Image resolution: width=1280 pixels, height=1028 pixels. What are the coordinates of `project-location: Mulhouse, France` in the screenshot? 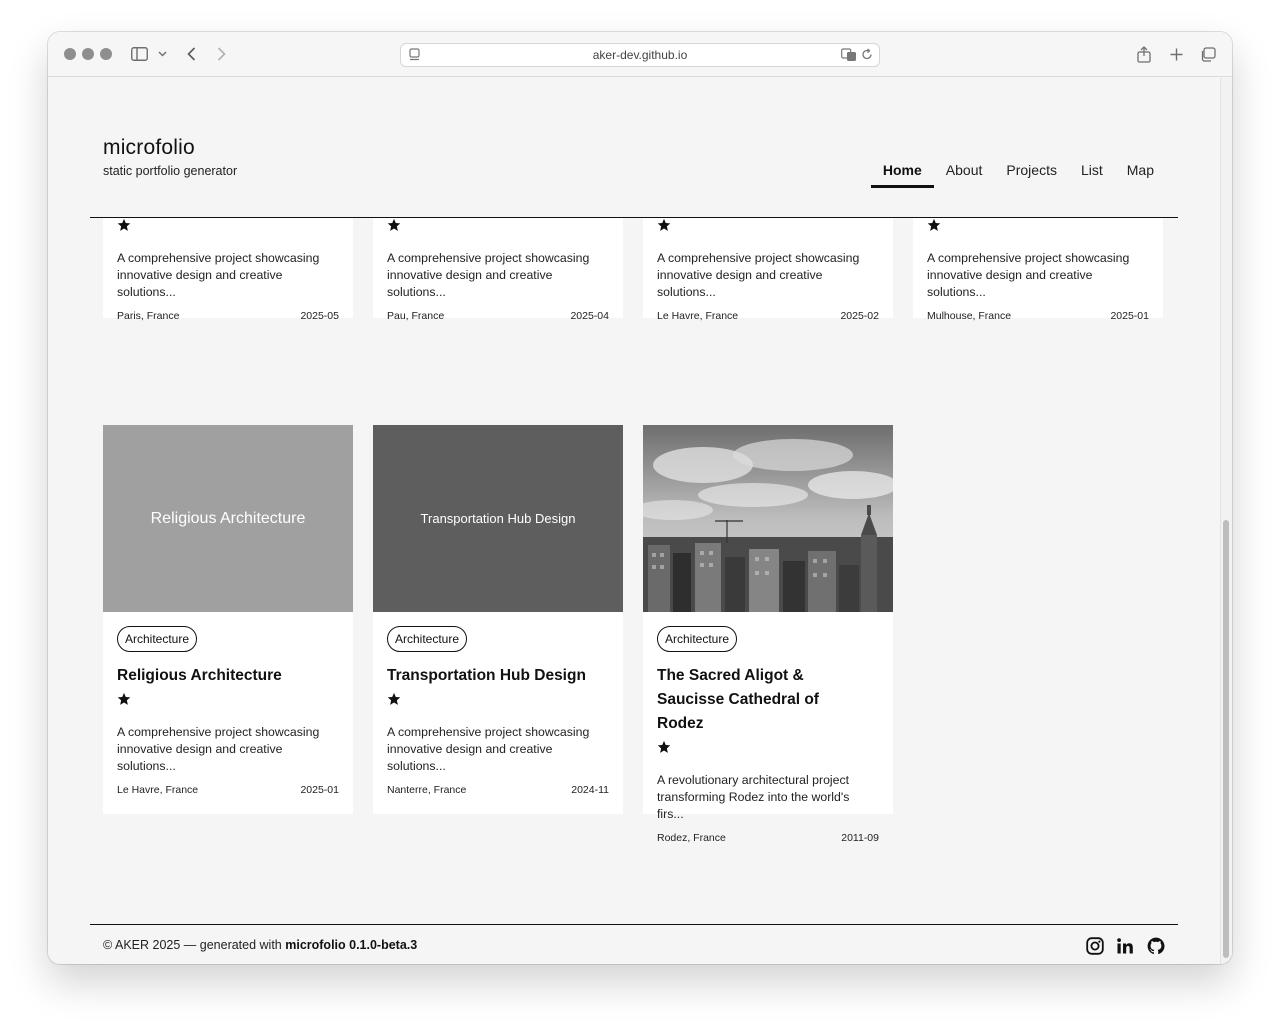 It's located at (969, 316).